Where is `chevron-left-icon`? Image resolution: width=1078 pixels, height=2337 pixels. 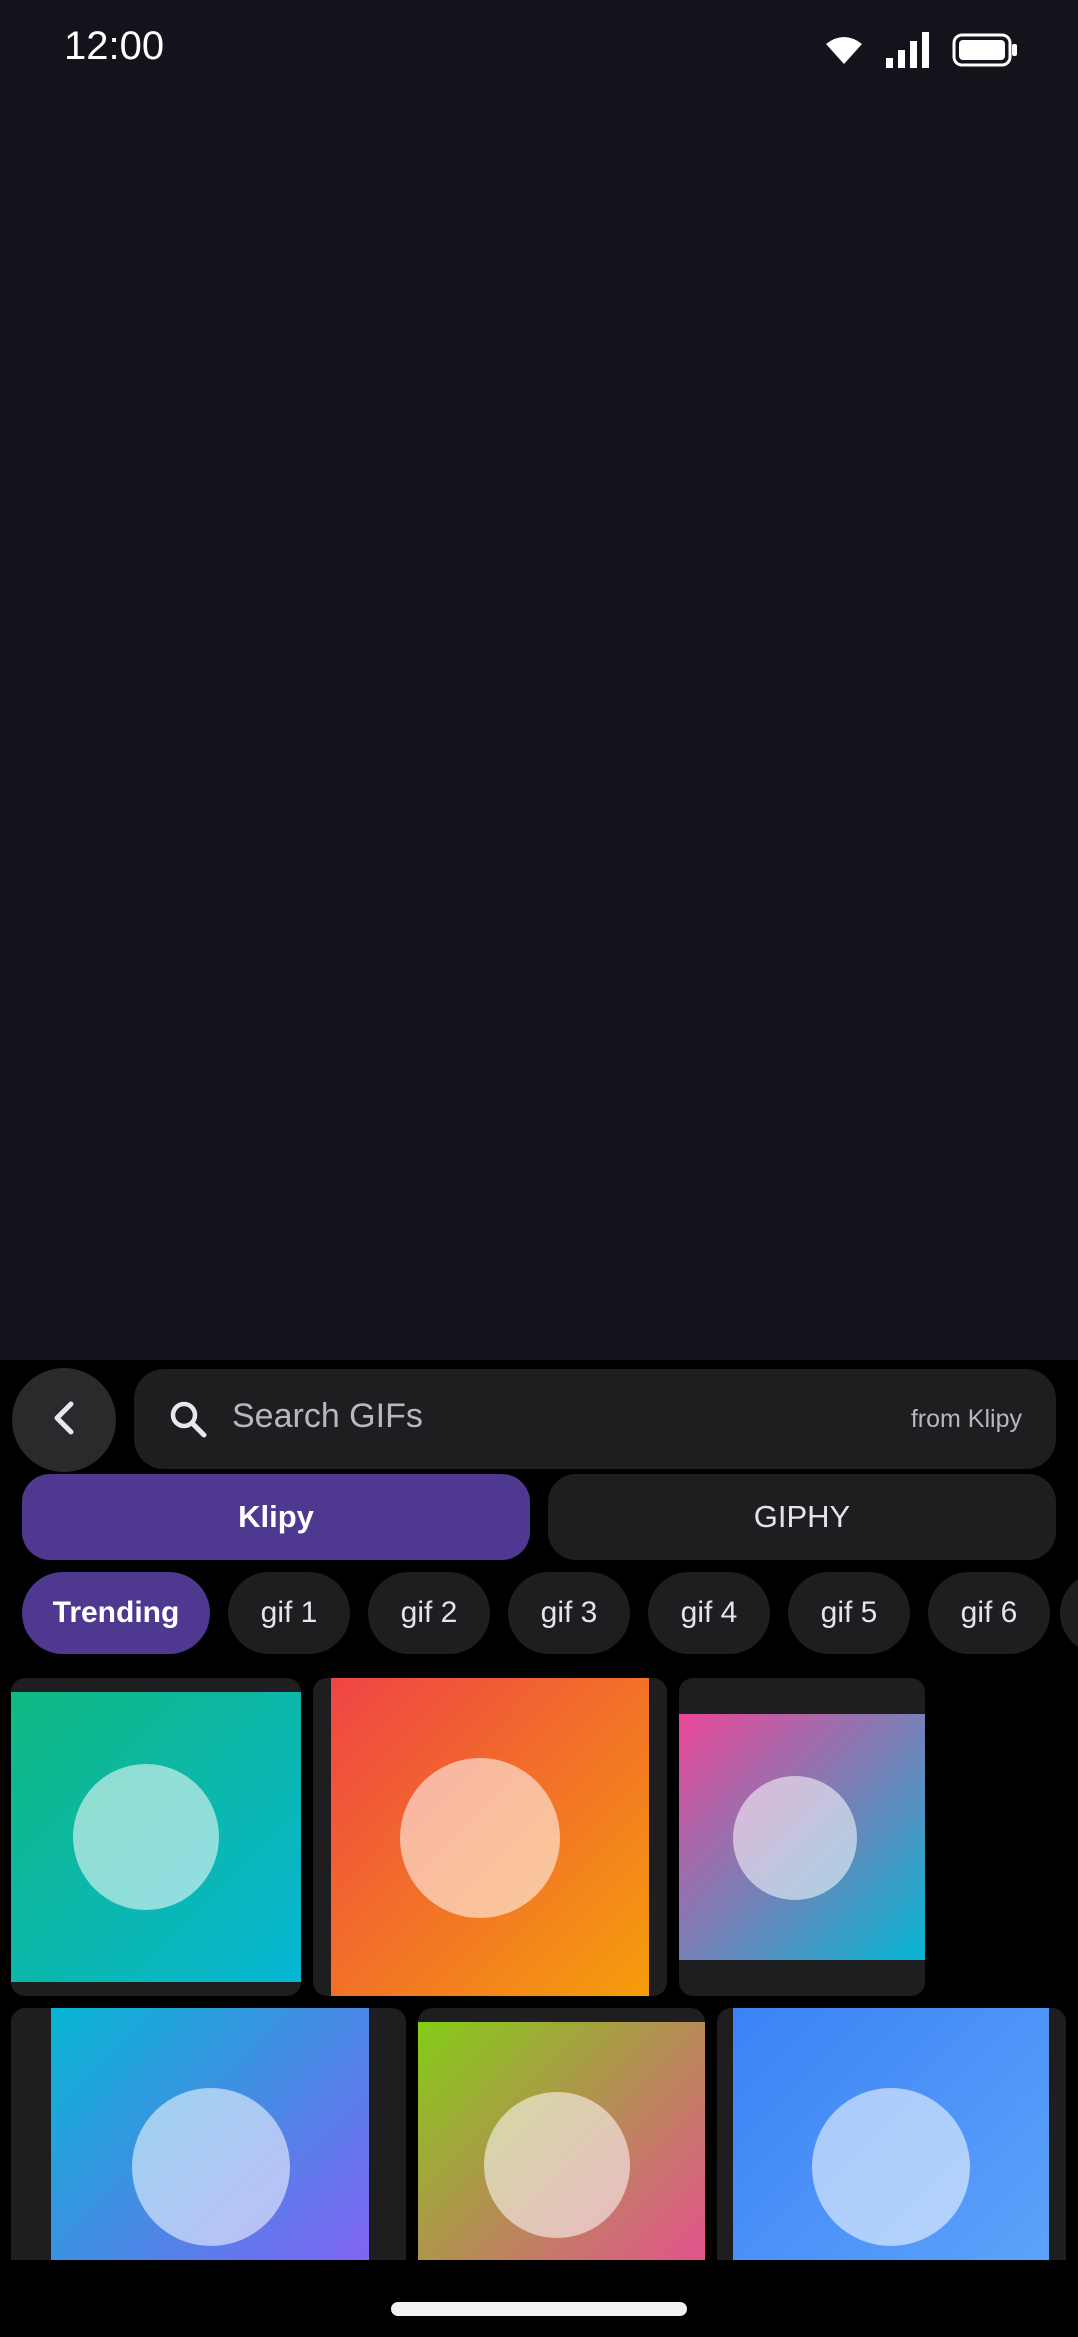
chevron-left-icon is located at coordinates (64, 1420).